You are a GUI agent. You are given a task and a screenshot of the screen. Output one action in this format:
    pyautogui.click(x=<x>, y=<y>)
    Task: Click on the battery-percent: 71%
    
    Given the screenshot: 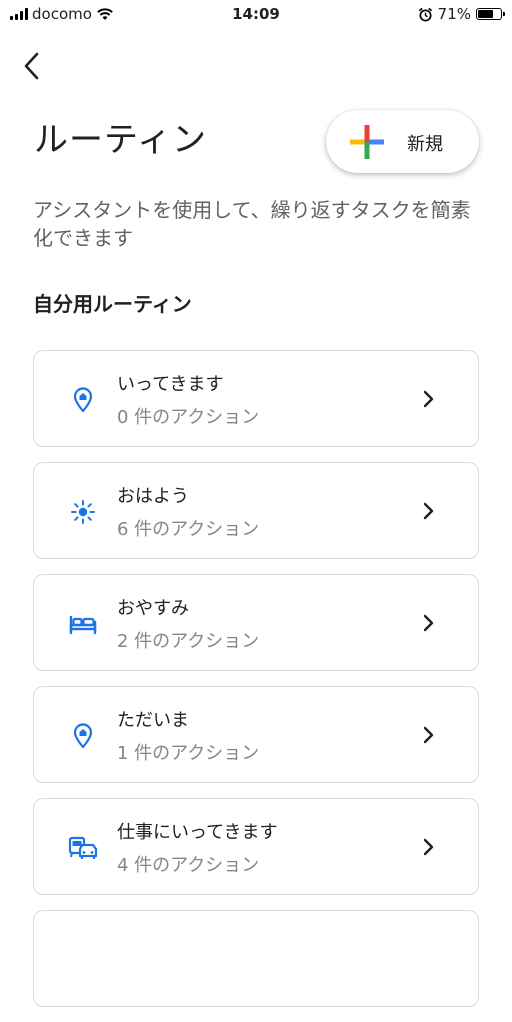 What is the action you would take?
    pyautogui.click(x=454, y=14)
    